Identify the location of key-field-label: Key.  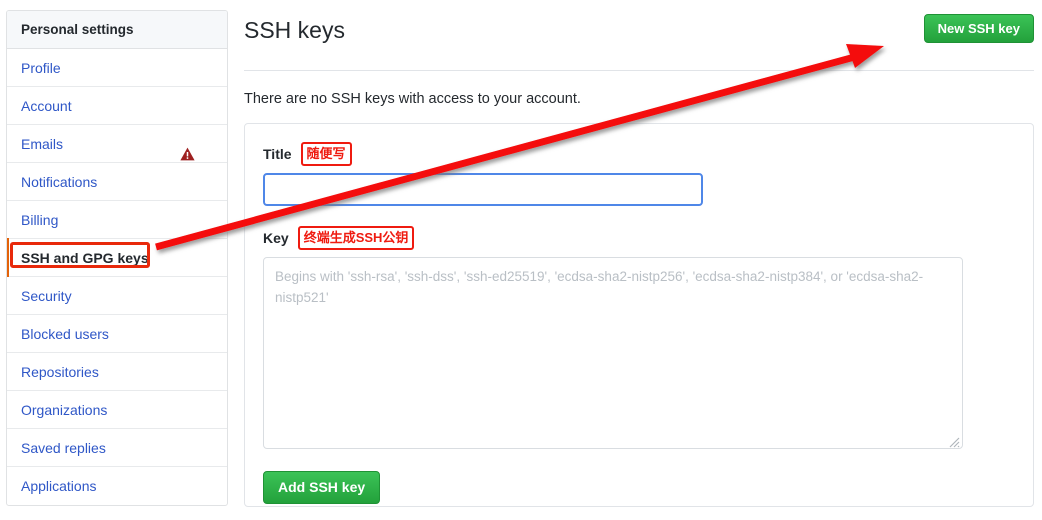
(276, 238).